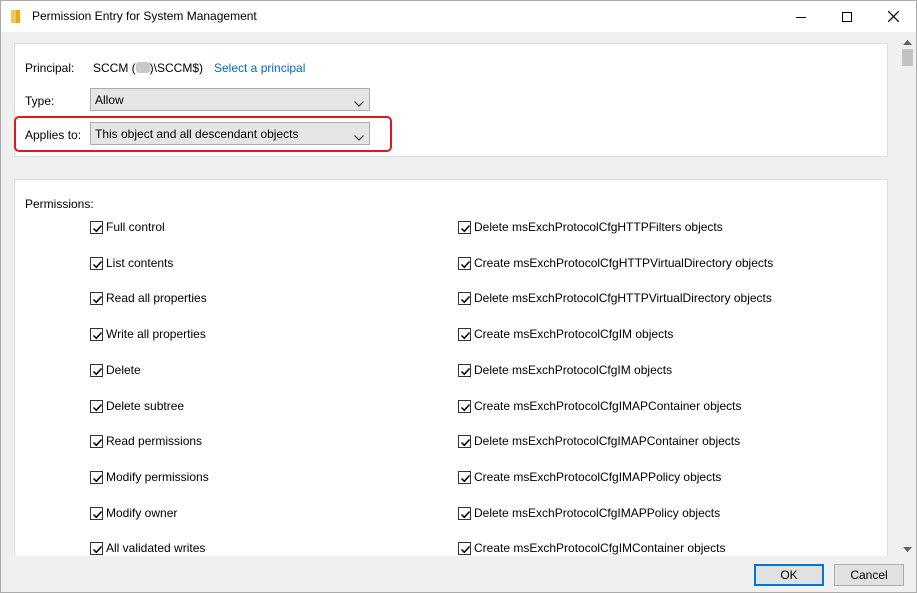 The width and height of the screenshot is (917, 593). What do you see at coordinates (789, 575) in the screenshot?
I see `ok-button: OK` at bounding box center [789, 575].